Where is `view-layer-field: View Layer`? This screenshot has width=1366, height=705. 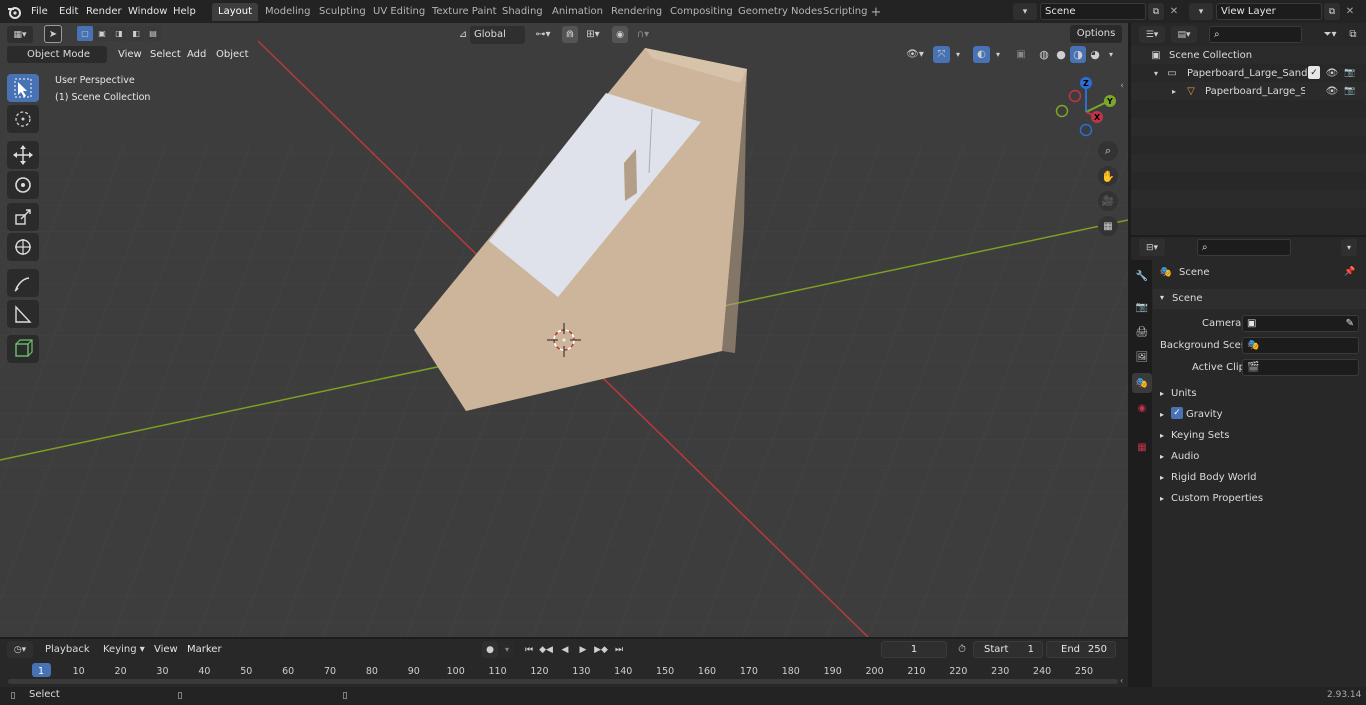 view-layer-field: View Layer is located at coordinates (1269, 11).